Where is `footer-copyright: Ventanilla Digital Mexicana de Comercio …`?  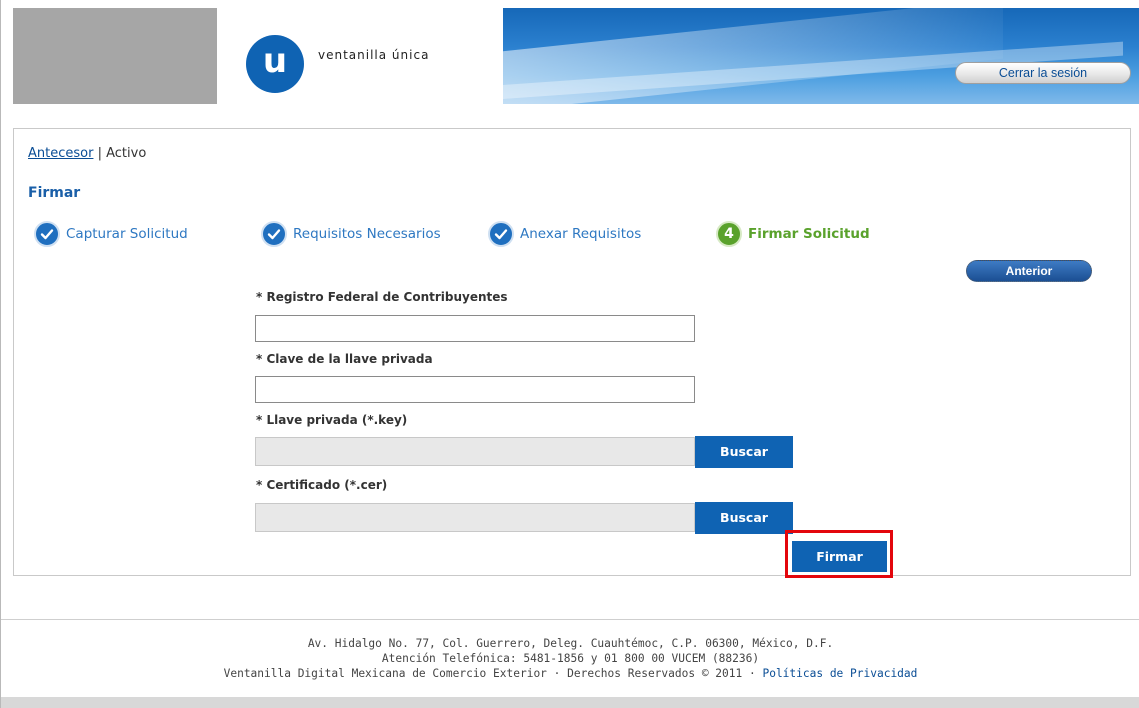
footer-copyright: Ventanilla Digital Mexicana de Comercio … is located at coordinates (489, 673).